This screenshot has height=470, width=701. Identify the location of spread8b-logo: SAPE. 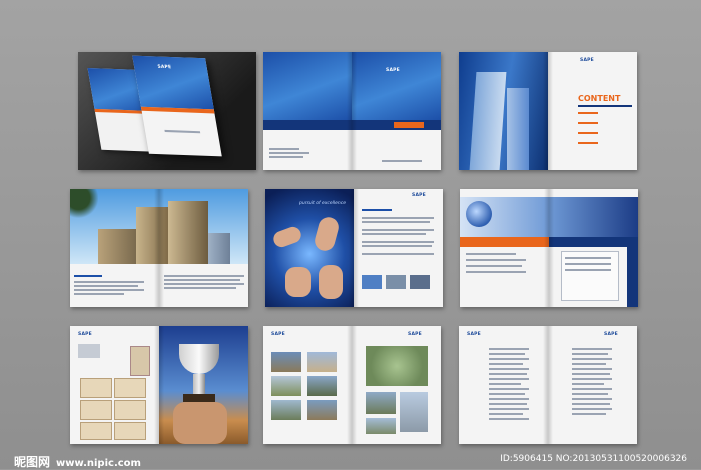
(415, 334).